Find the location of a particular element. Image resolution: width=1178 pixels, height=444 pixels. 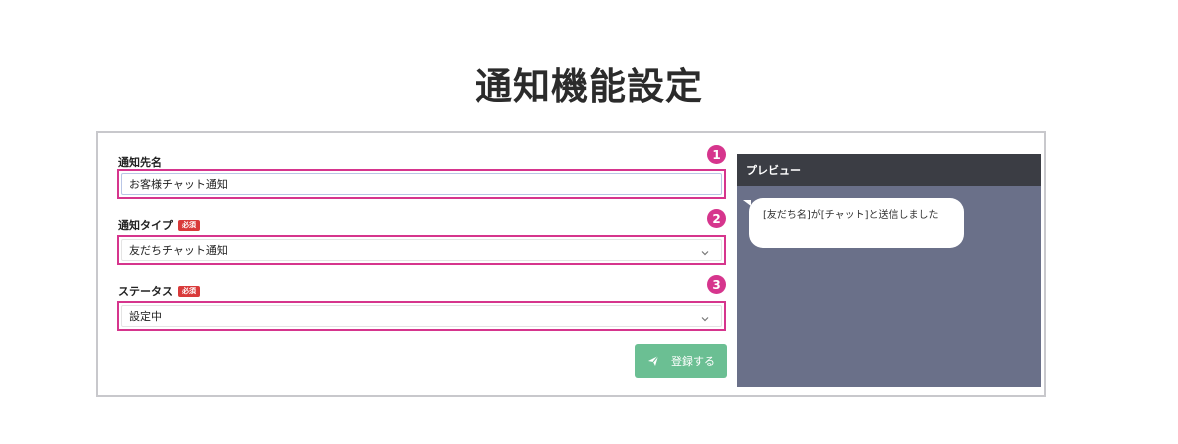

submit-button: 登録する is located at coordinates (681, 361).